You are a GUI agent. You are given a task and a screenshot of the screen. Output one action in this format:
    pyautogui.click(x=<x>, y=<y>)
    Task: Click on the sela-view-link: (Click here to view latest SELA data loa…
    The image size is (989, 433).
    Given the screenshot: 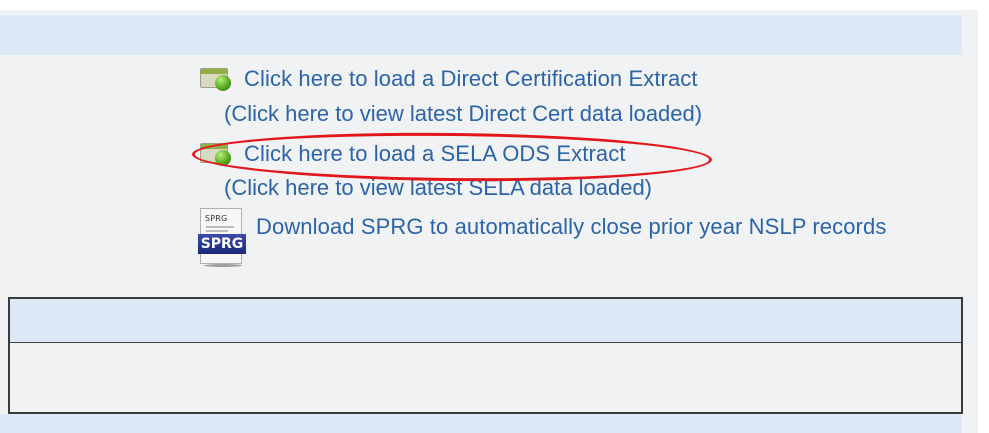 What is the action you would take?
    pyautogui.click(x=438, y=188)
    